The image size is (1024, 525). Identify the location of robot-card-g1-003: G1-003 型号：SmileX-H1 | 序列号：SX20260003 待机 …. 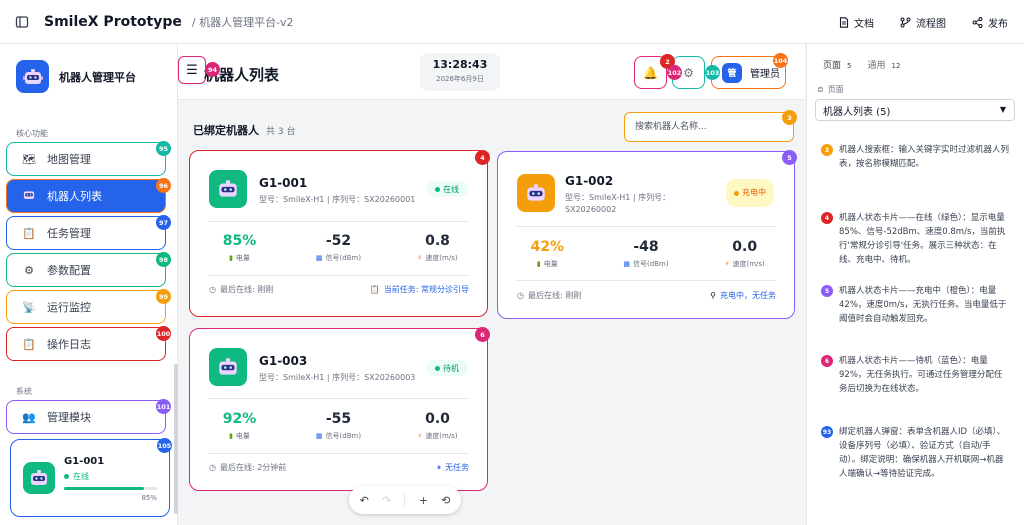
(338, 409).